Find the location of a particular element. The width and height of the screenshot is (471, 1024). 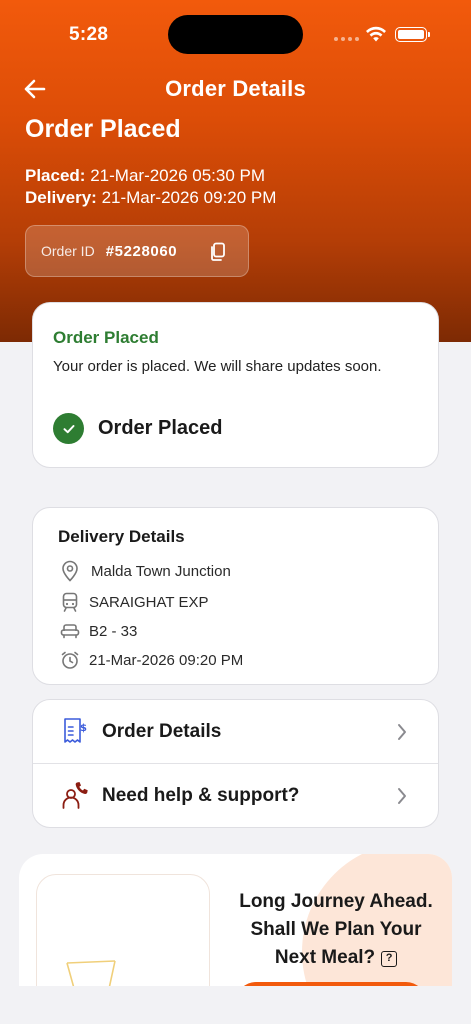

delivery-station-row: Malda Town Junction is located at coordinates (145, 571).